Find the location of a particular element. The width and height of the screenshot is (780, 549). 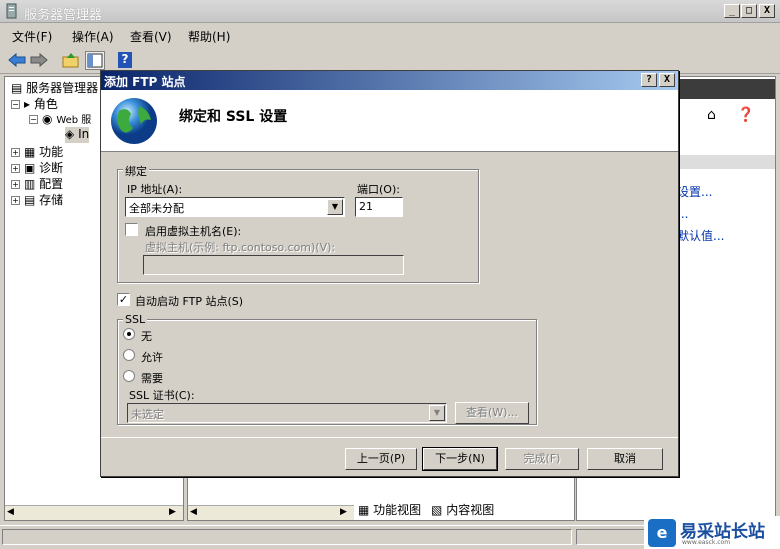

features-view-tab: 功能视图 is located at coordinates (397, 510).